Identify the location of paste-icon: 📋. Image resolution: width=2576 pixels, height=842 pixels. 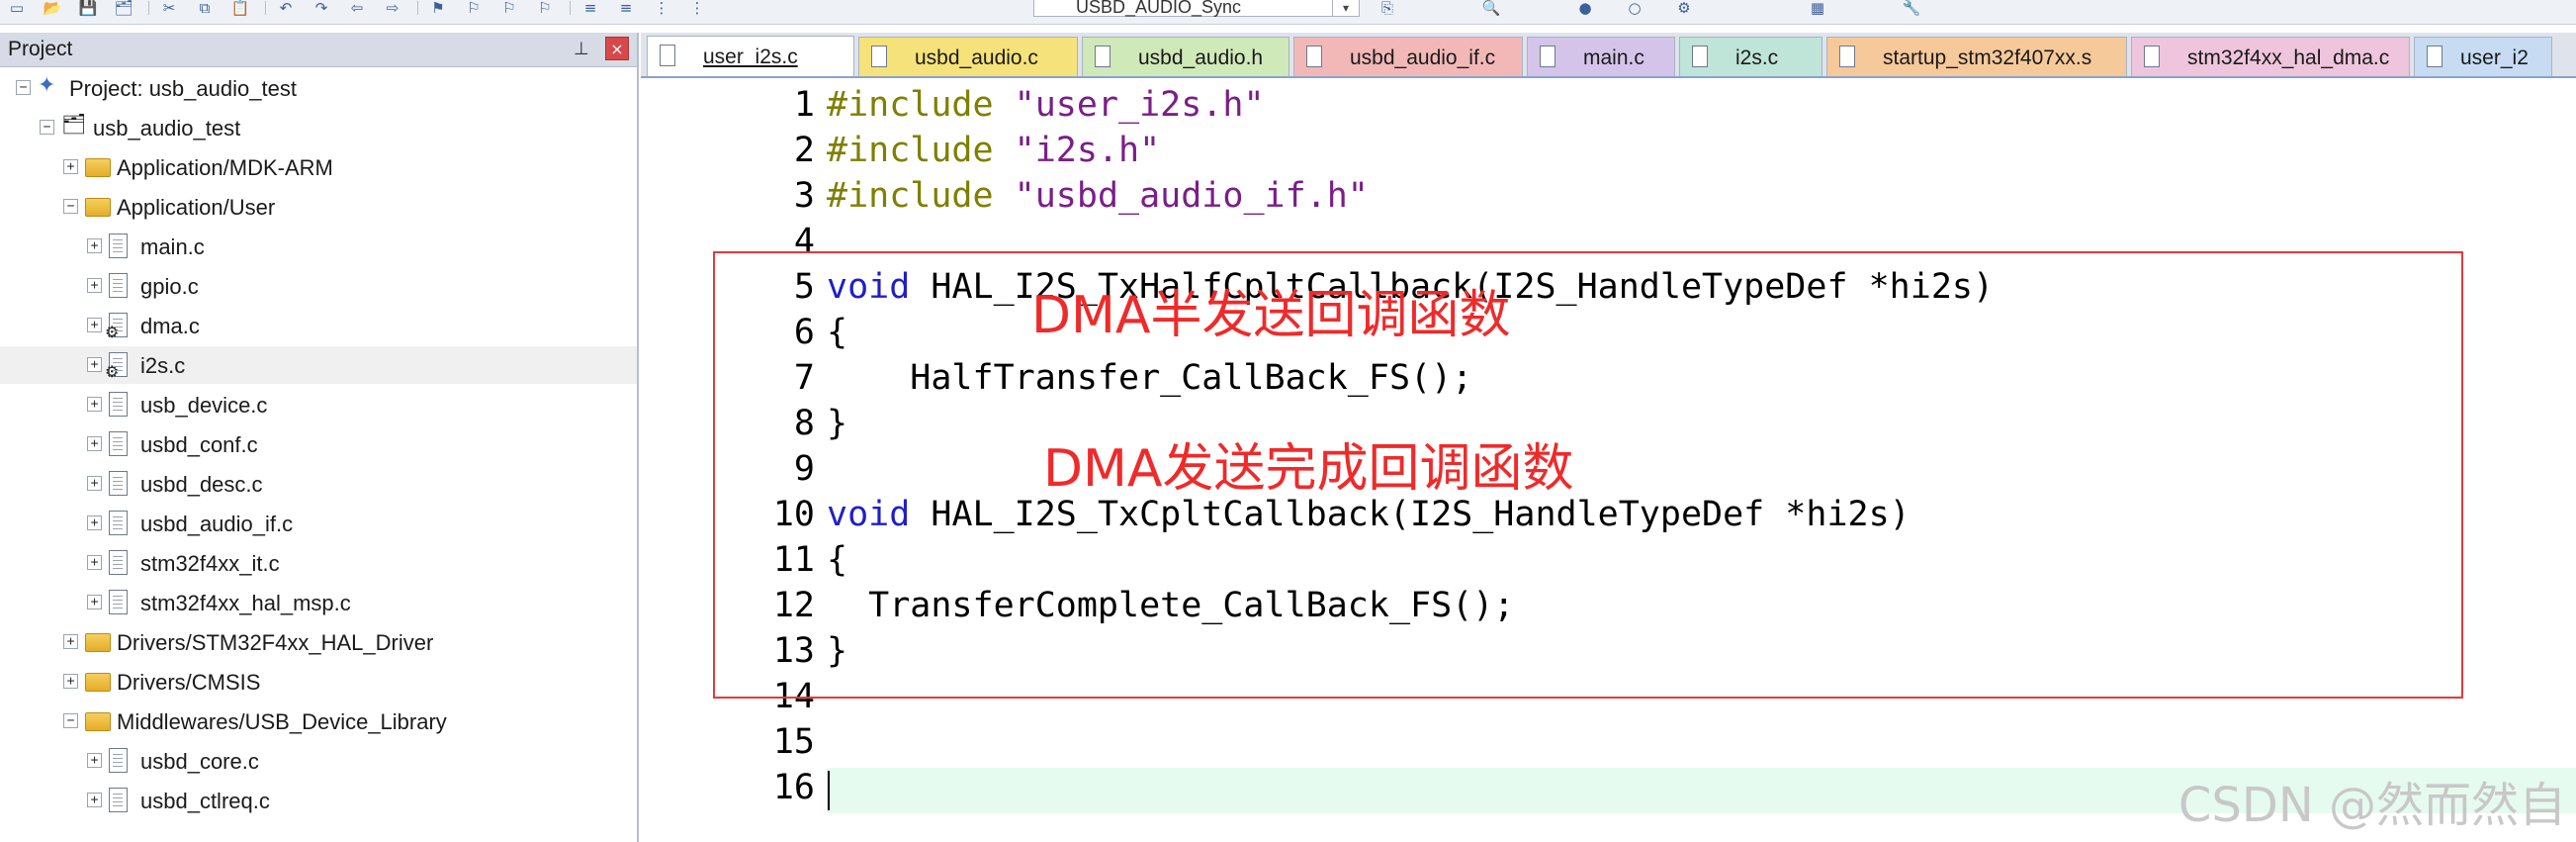
(240, 8).